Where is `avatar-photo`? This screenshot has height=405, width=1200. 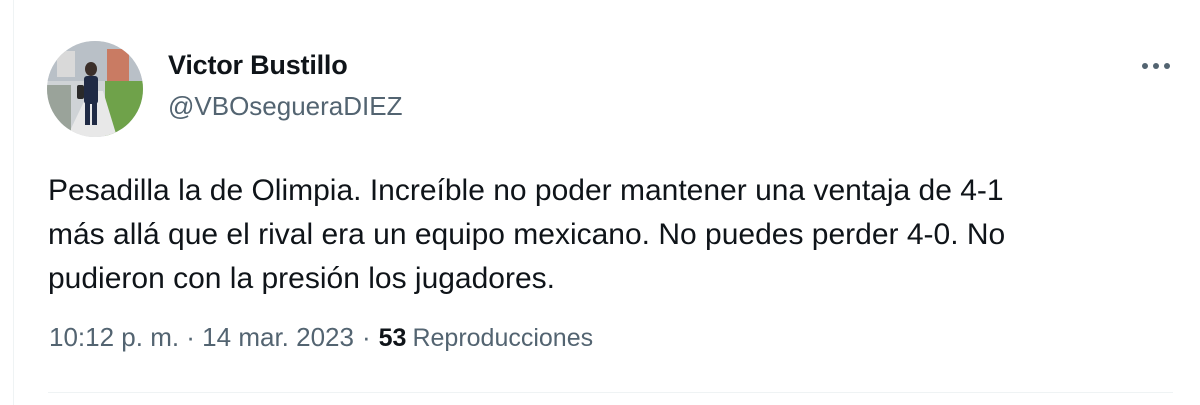 avatar-photo is located at coordinates (95, 89).